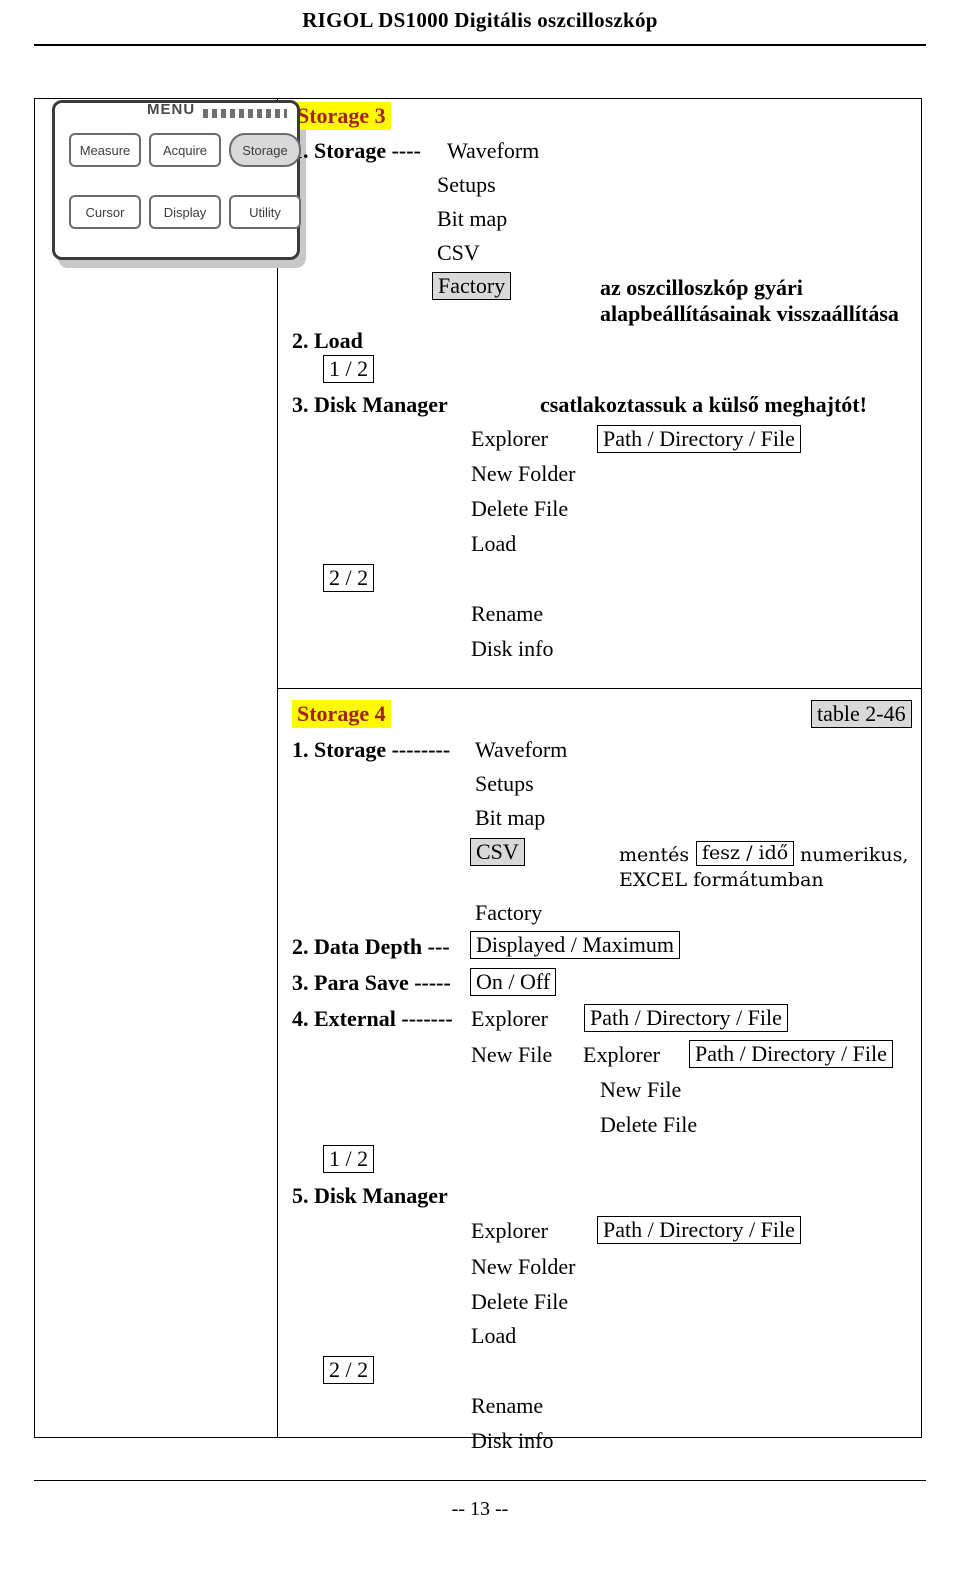 The width and height of the screenshot is (960, 1580). I want to click on storage3-factory-note-2: alapbeállításainak visszaállítása, so click(749, 313).